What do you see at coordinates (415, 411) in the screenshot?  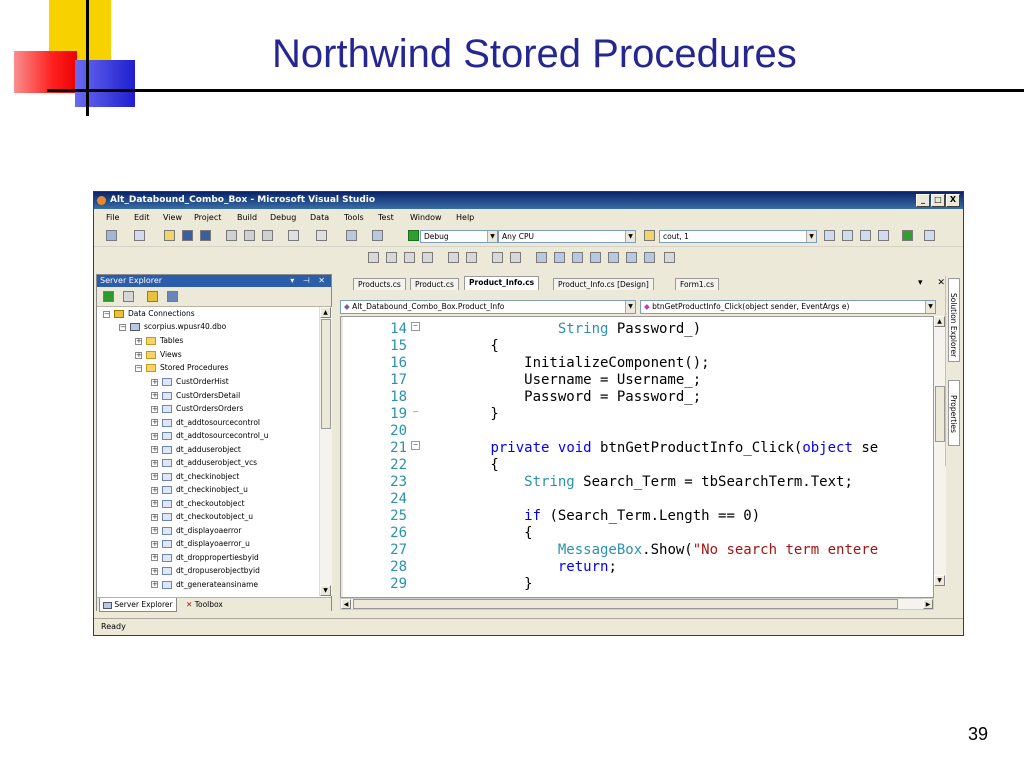 I see `outline-end-icon: –` at bounding box center [415, 411].